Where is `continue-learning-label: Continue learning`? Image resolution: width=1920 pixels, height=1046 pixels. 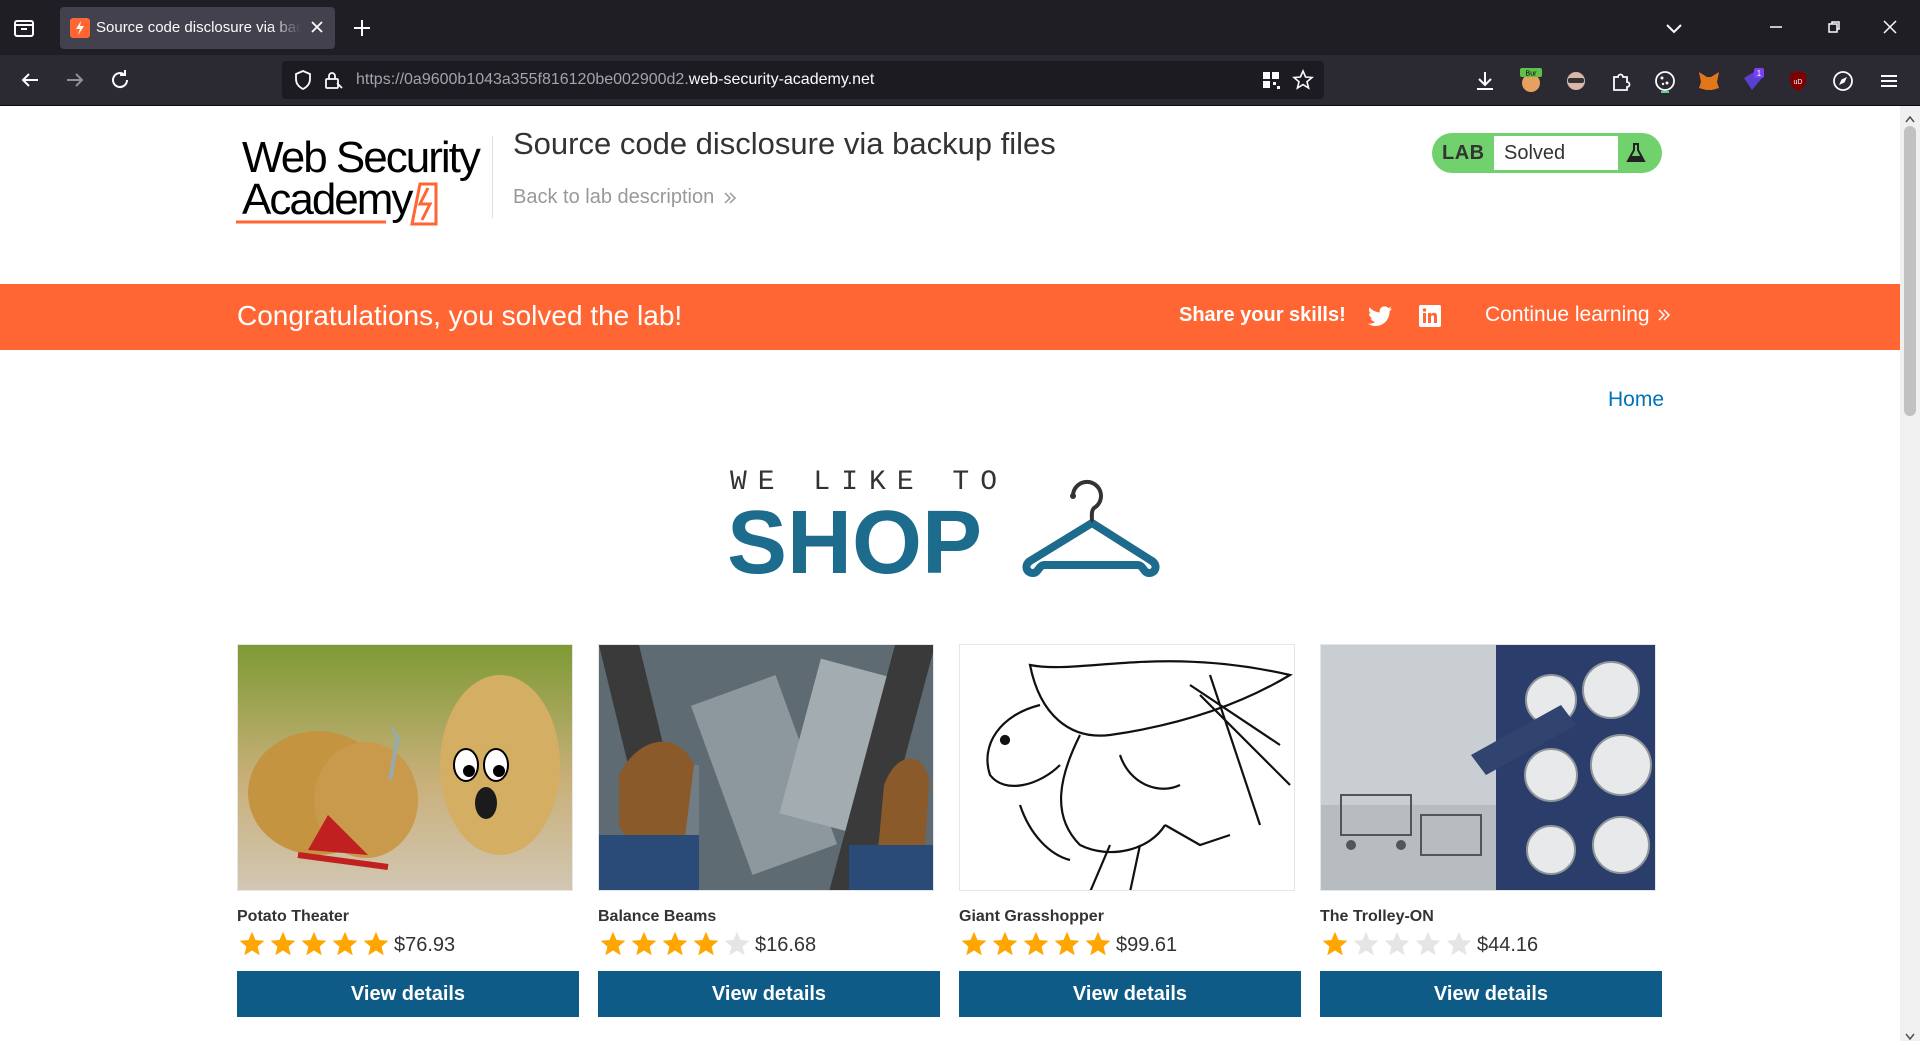 continue-learning-label: Continue learning is located at coordinates (1567, 314).